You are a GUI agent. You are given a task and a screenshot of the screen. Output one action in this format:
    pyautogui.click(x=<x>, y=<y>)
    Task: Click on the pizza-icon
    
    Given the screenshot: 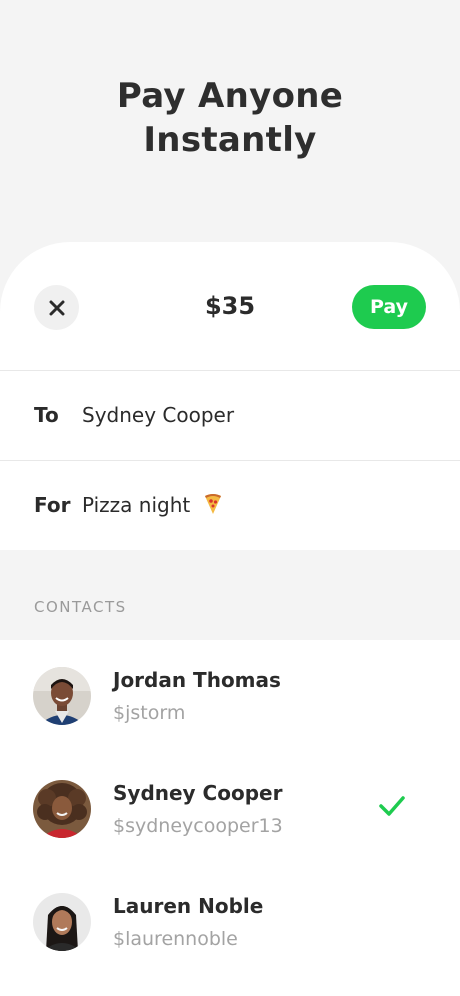 What is the action you would take?
    pyautogui.click(x=212, y=504)
    